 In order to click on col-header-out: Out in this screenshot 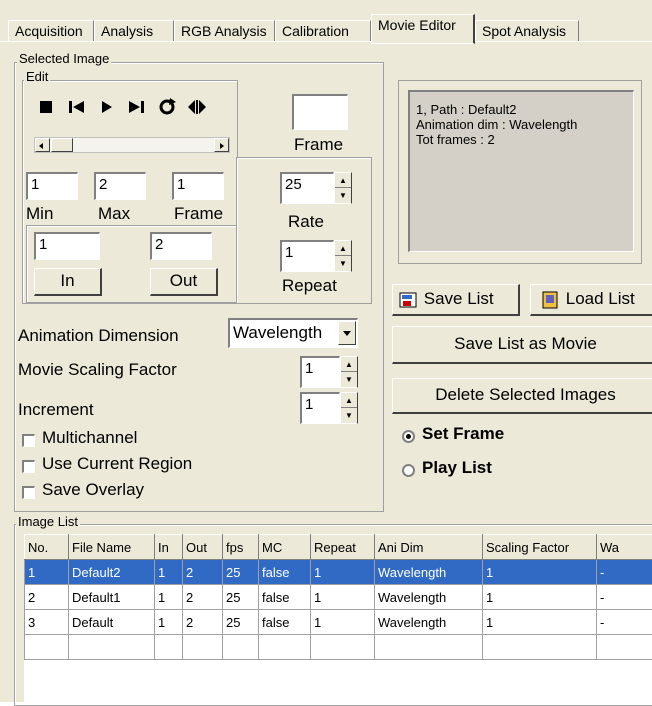, I will do `click(203, 547)`.